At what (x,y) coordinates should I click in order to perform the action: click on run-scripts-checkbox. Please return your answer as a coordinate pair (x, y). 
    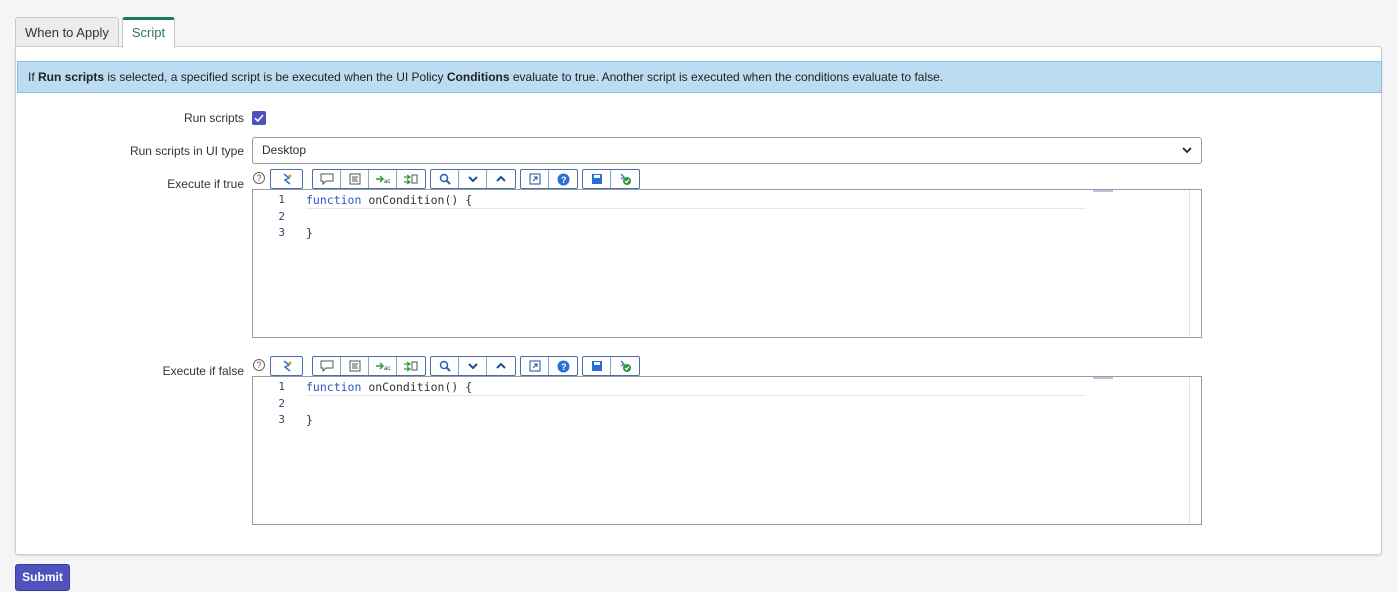
    Looking at the image, I should click on (259, 118).